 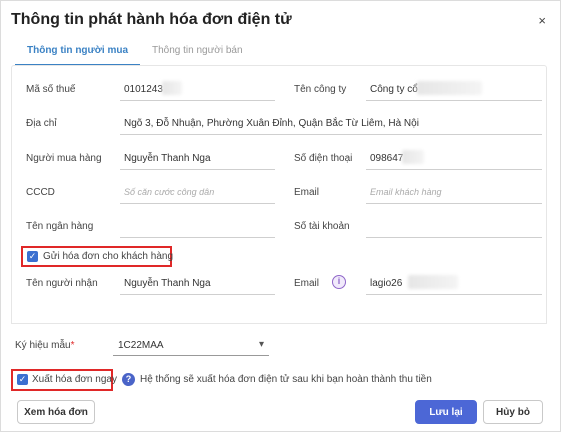 What do you see at coordinates (454, 100) in the screenshot?
I see `company-underline` at bounding box center [454, 100].